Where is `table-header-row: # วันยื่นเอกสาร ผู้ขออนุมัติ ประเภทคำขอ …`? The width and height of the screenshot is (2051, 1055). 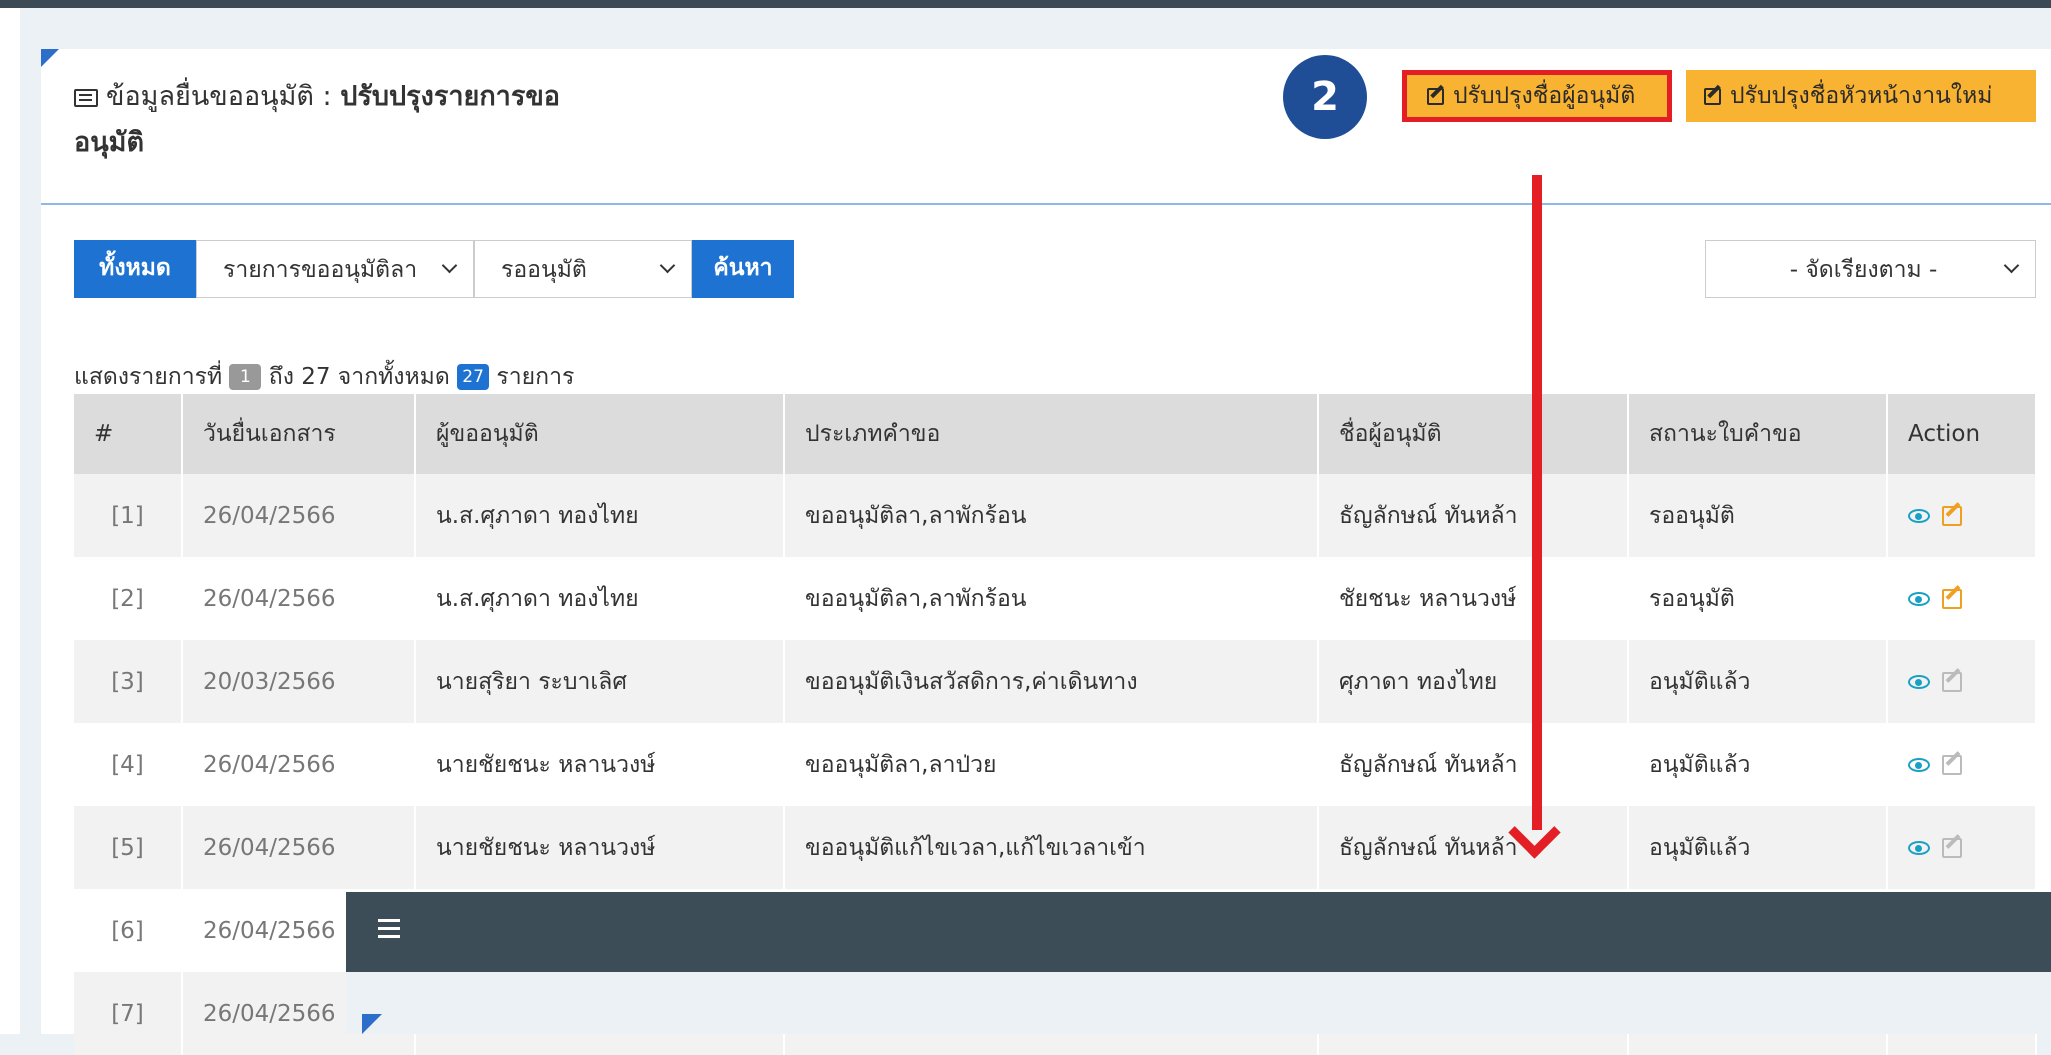 table-header-row: # วันยื่นเอกสาร ผู้ขออนุมัติ ประเภทคำขอ … is located at coordinates (1055, 434).